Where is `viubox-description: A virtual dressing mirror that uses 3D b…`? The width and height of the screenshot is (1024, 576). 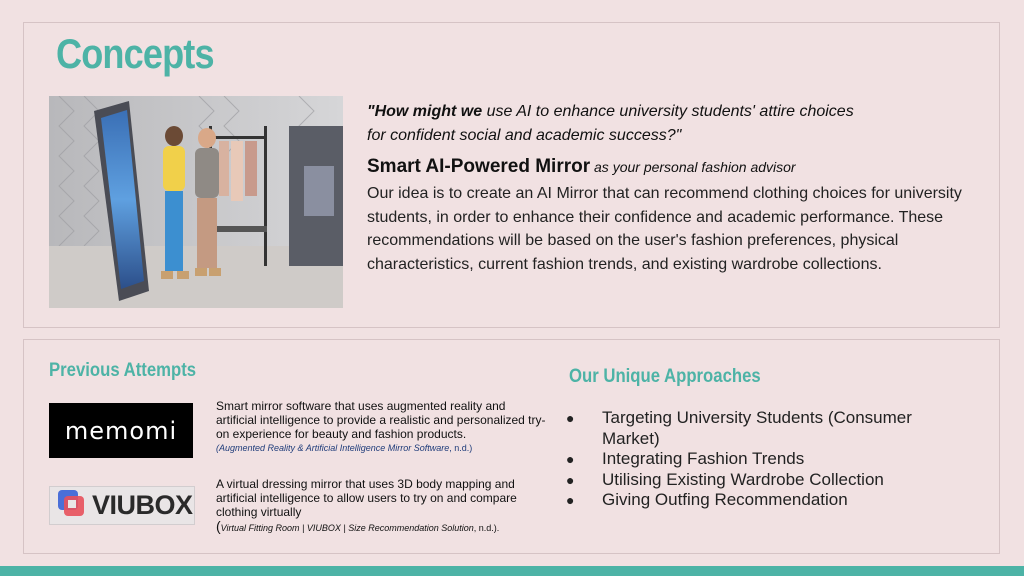
viubox-description: A virtual dressing mirror that uses 3D b… is located at coordinates (366, 498).